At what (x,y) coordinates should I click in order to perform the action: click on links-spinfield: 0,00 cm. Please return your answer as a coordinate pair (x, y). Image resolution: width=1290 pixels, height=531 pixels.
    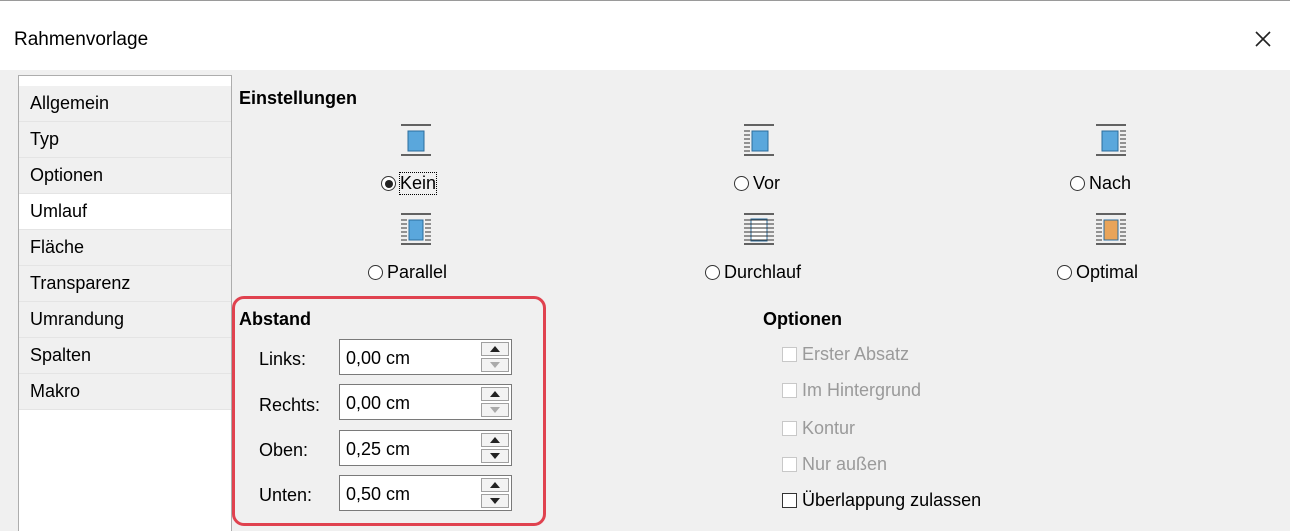
    Looking at the image, I should click on (425, 357).